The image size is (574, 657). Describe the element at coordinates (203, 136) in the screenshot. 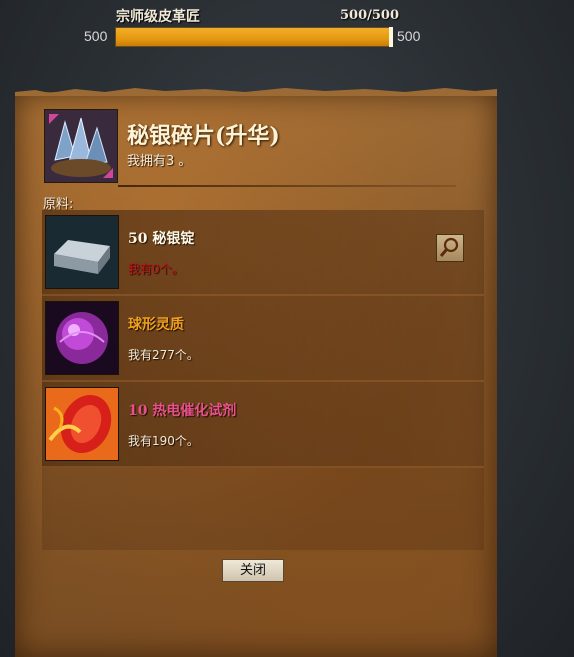

I see `item-title: 秘银碎片(升华)` at that location.